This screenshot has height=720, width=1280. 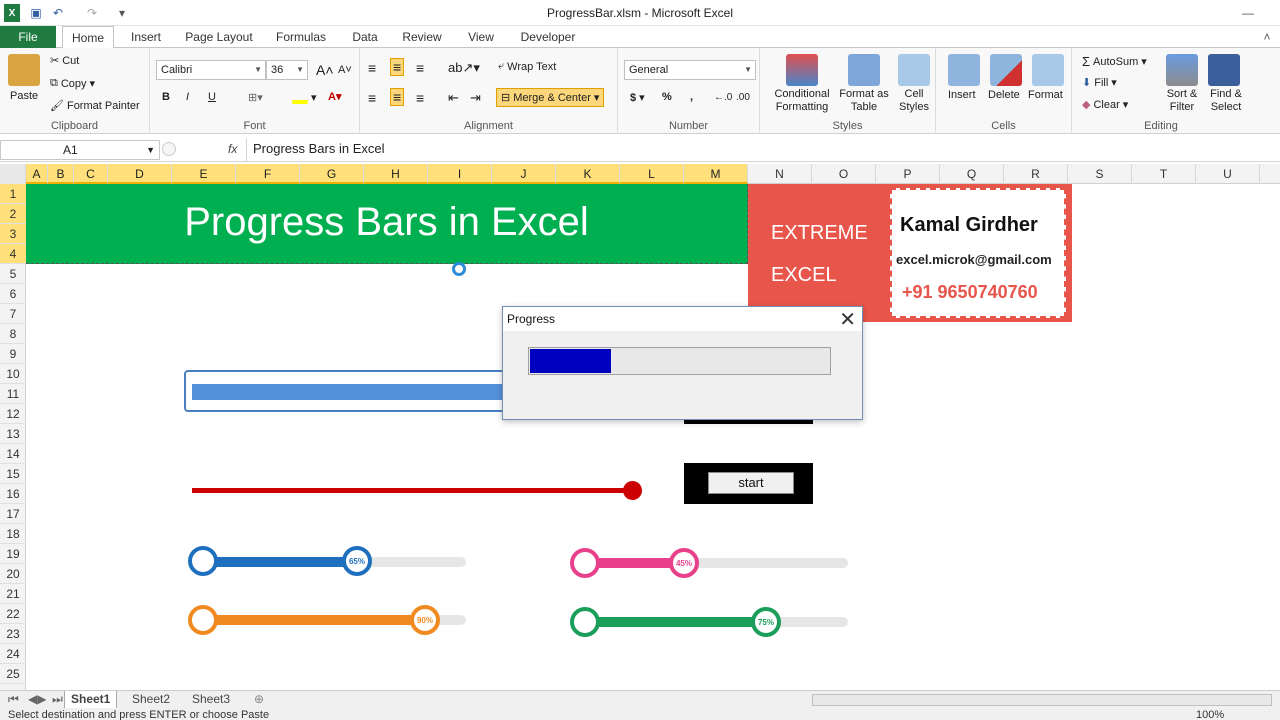 I want to click on formula-input: Progress Bars in Excel, so click(x=763, y=150).